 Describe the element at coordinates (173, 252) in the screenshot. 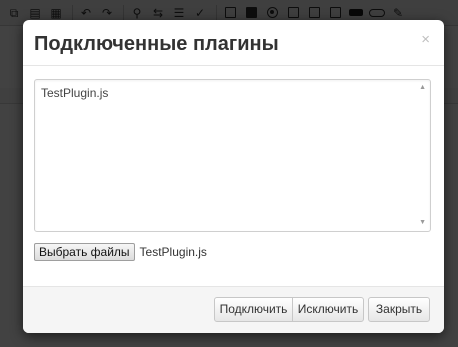

I see `selected-file-name: TestPlugin.js` at that location.